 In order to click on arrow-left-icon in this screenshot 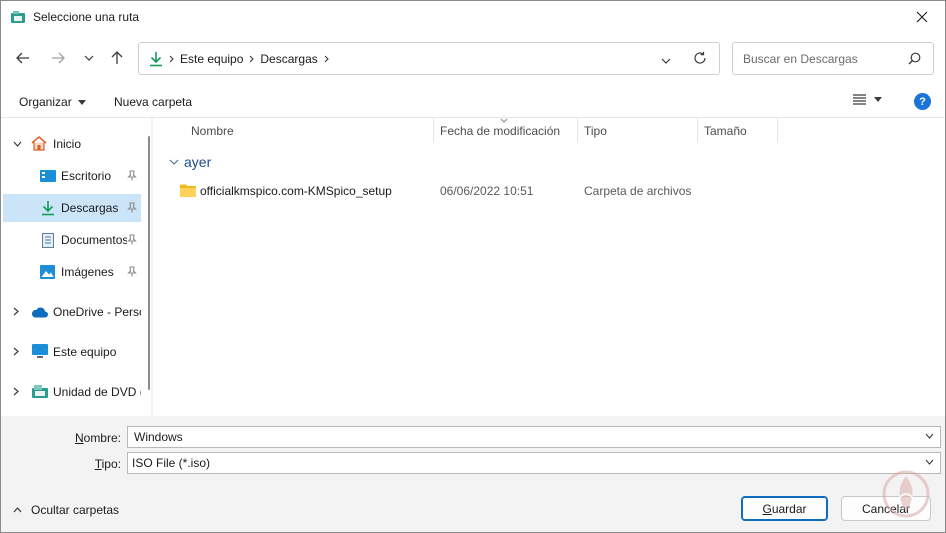, I will do `click(22, 58)`.